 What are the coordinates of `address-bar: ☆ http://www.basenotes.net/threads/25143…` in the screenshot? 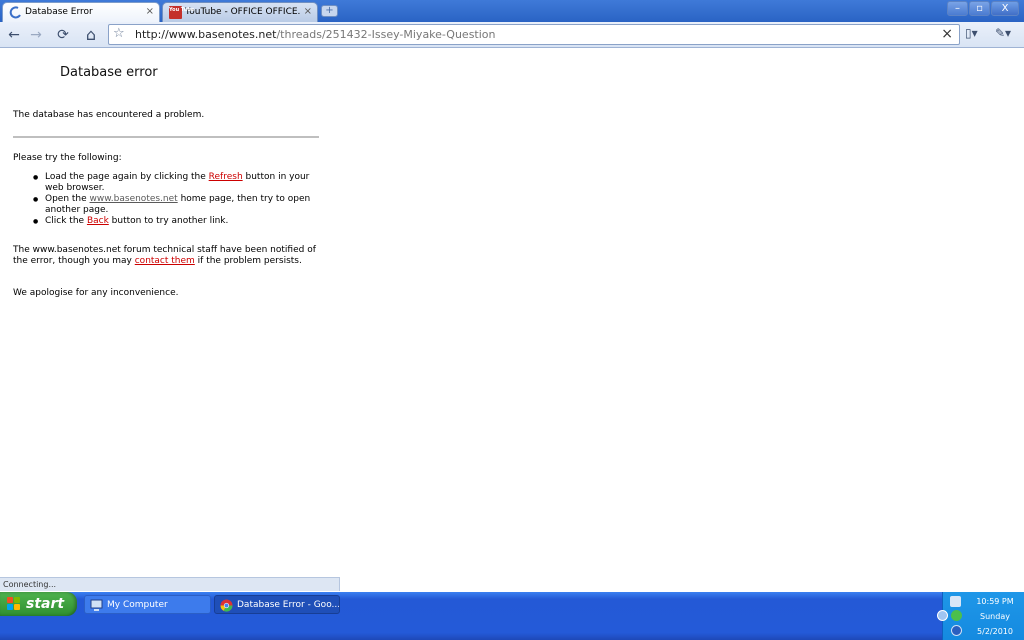 It's located at (534, 34).